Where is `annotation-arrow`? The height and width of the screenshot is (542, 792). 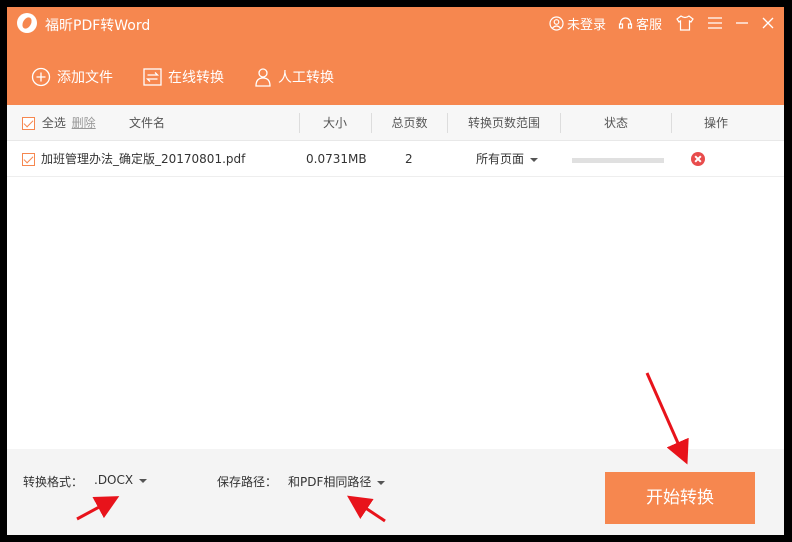 annotation-arrow is located at coordinates (667, 418).